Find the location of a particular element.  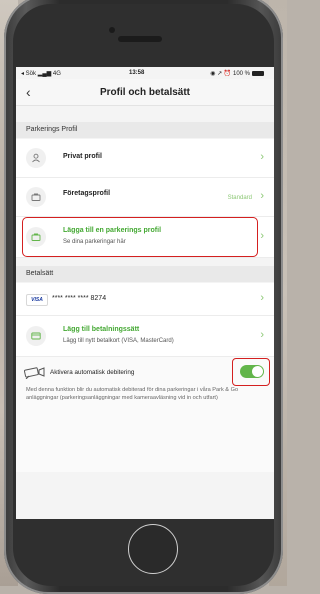

clock: 13:58 is located at coordinates (137, 73).